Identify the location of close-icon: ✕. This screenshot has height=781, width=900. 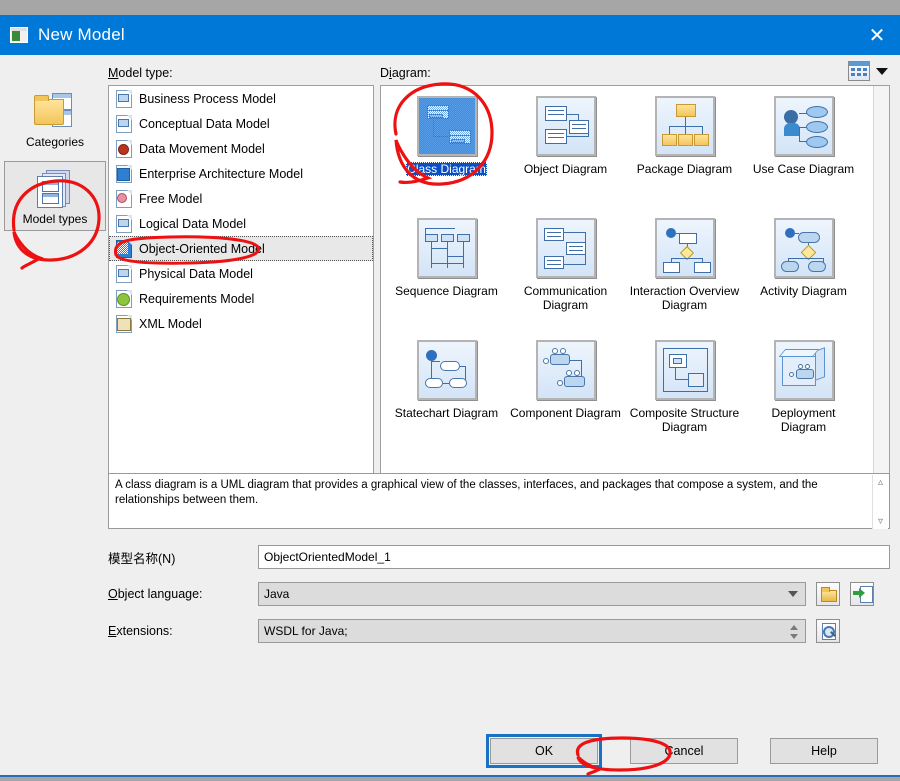
(877, 35).